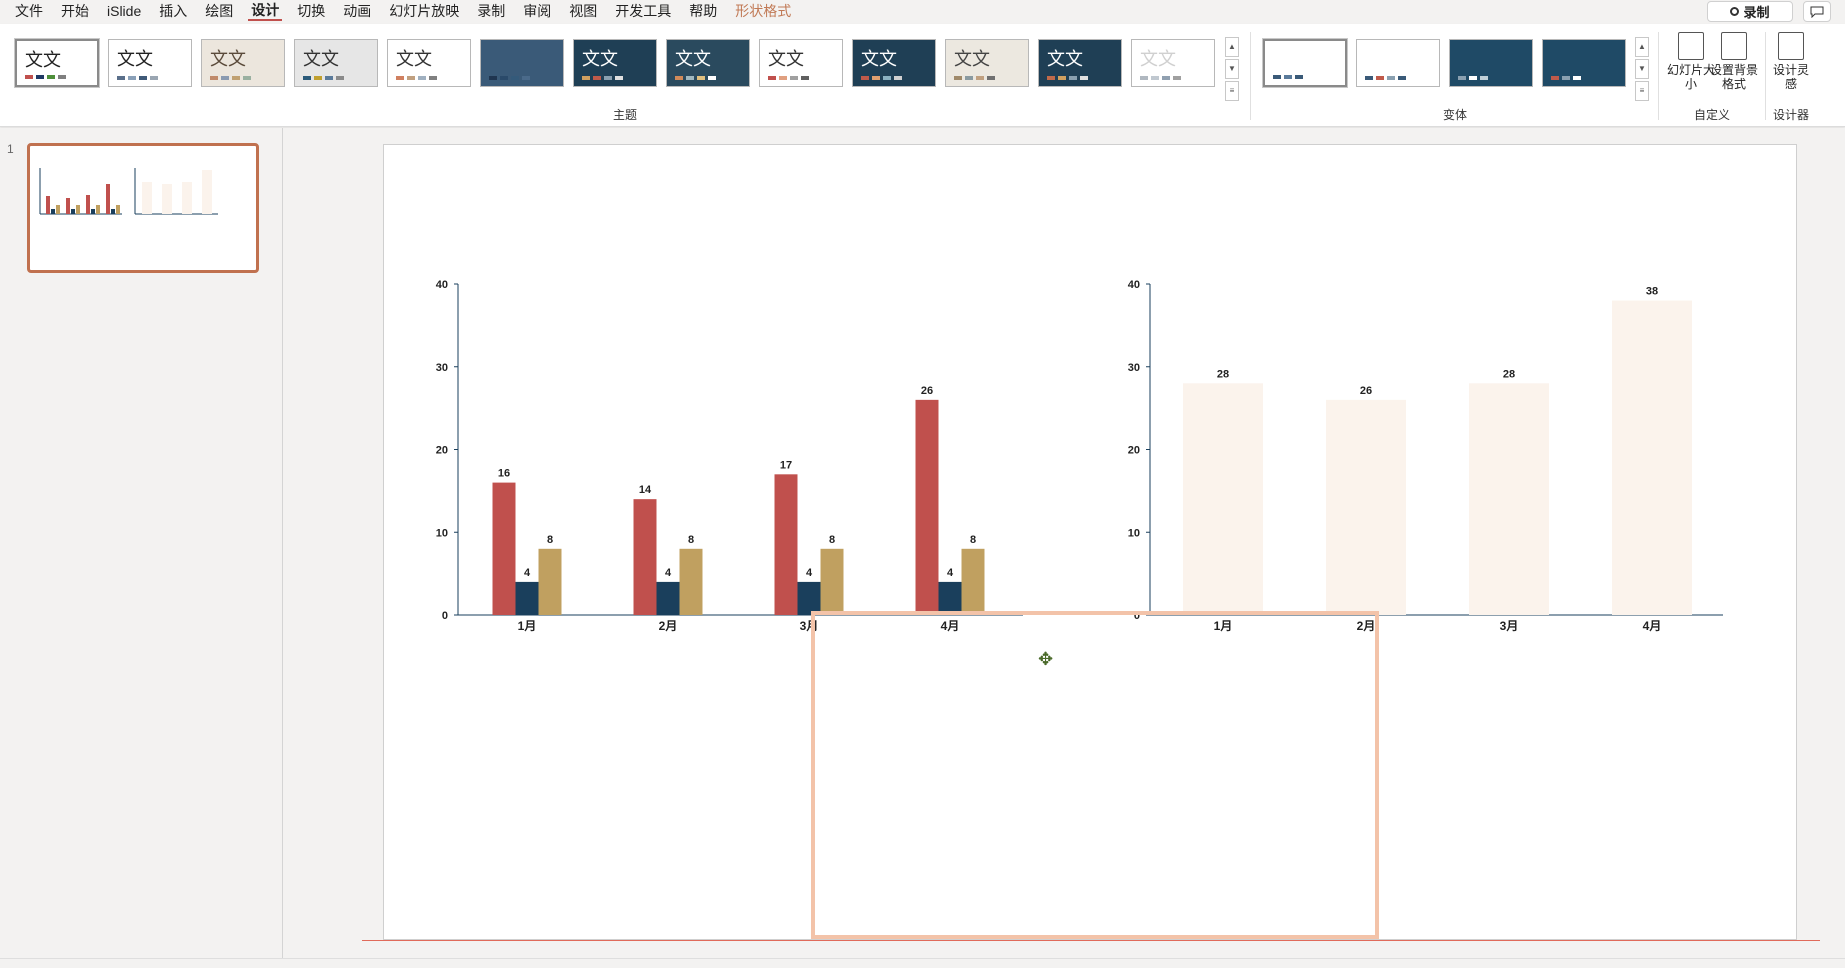 The image size is (1845, 968). I want to click on slide-thumbnail, so click(143, 208).